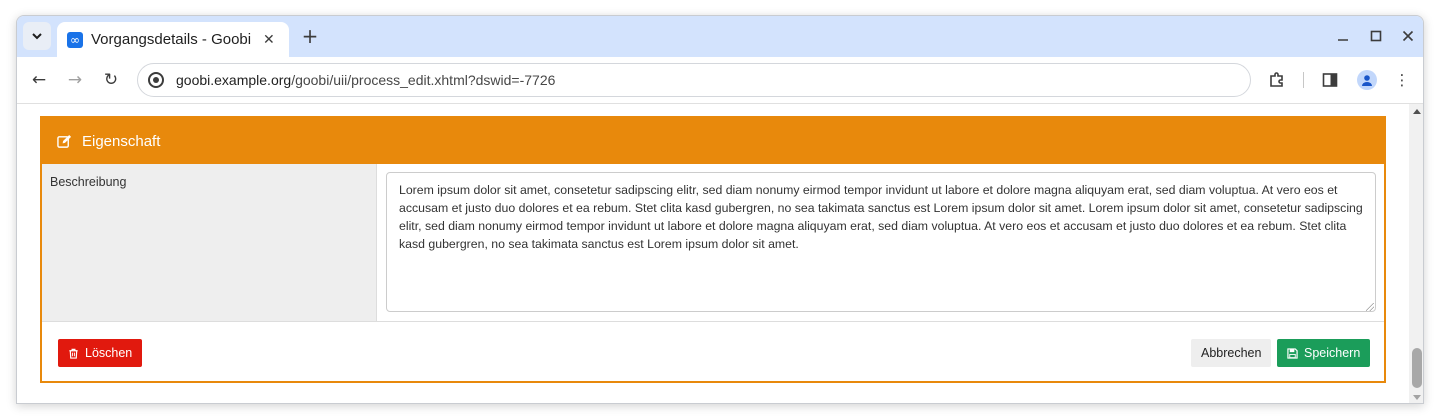 The image size is (1440, 419). I want to click on edit-icon, so click(64, 141).